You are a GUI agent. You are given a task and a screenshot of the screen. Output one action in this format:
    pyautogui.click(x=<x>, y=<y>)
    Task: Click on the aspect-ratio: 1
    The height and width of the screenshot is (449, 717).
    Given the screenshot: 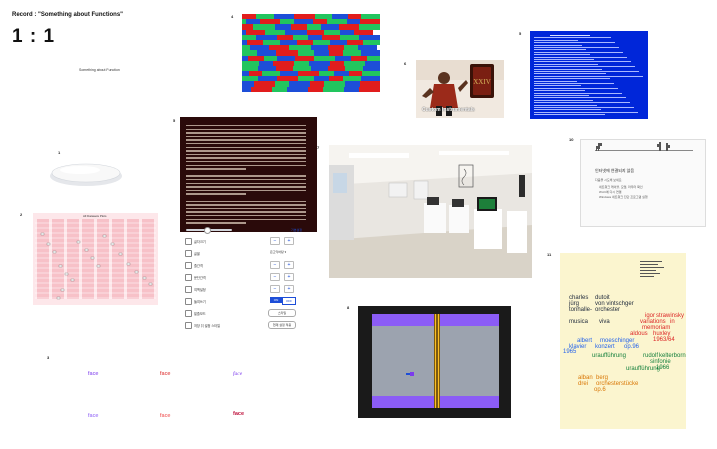 What is the action you would take?
    pyautogui.click(x=34, y=36)
    